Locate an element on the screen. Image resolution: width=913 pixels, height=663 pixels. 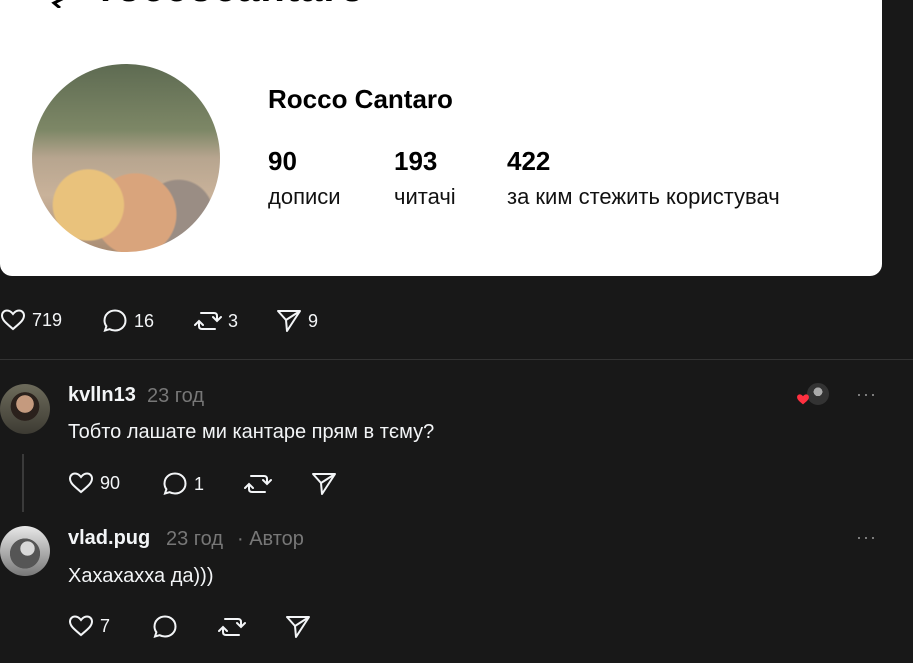
comment-reply-button is located at coordinates (165, 627).